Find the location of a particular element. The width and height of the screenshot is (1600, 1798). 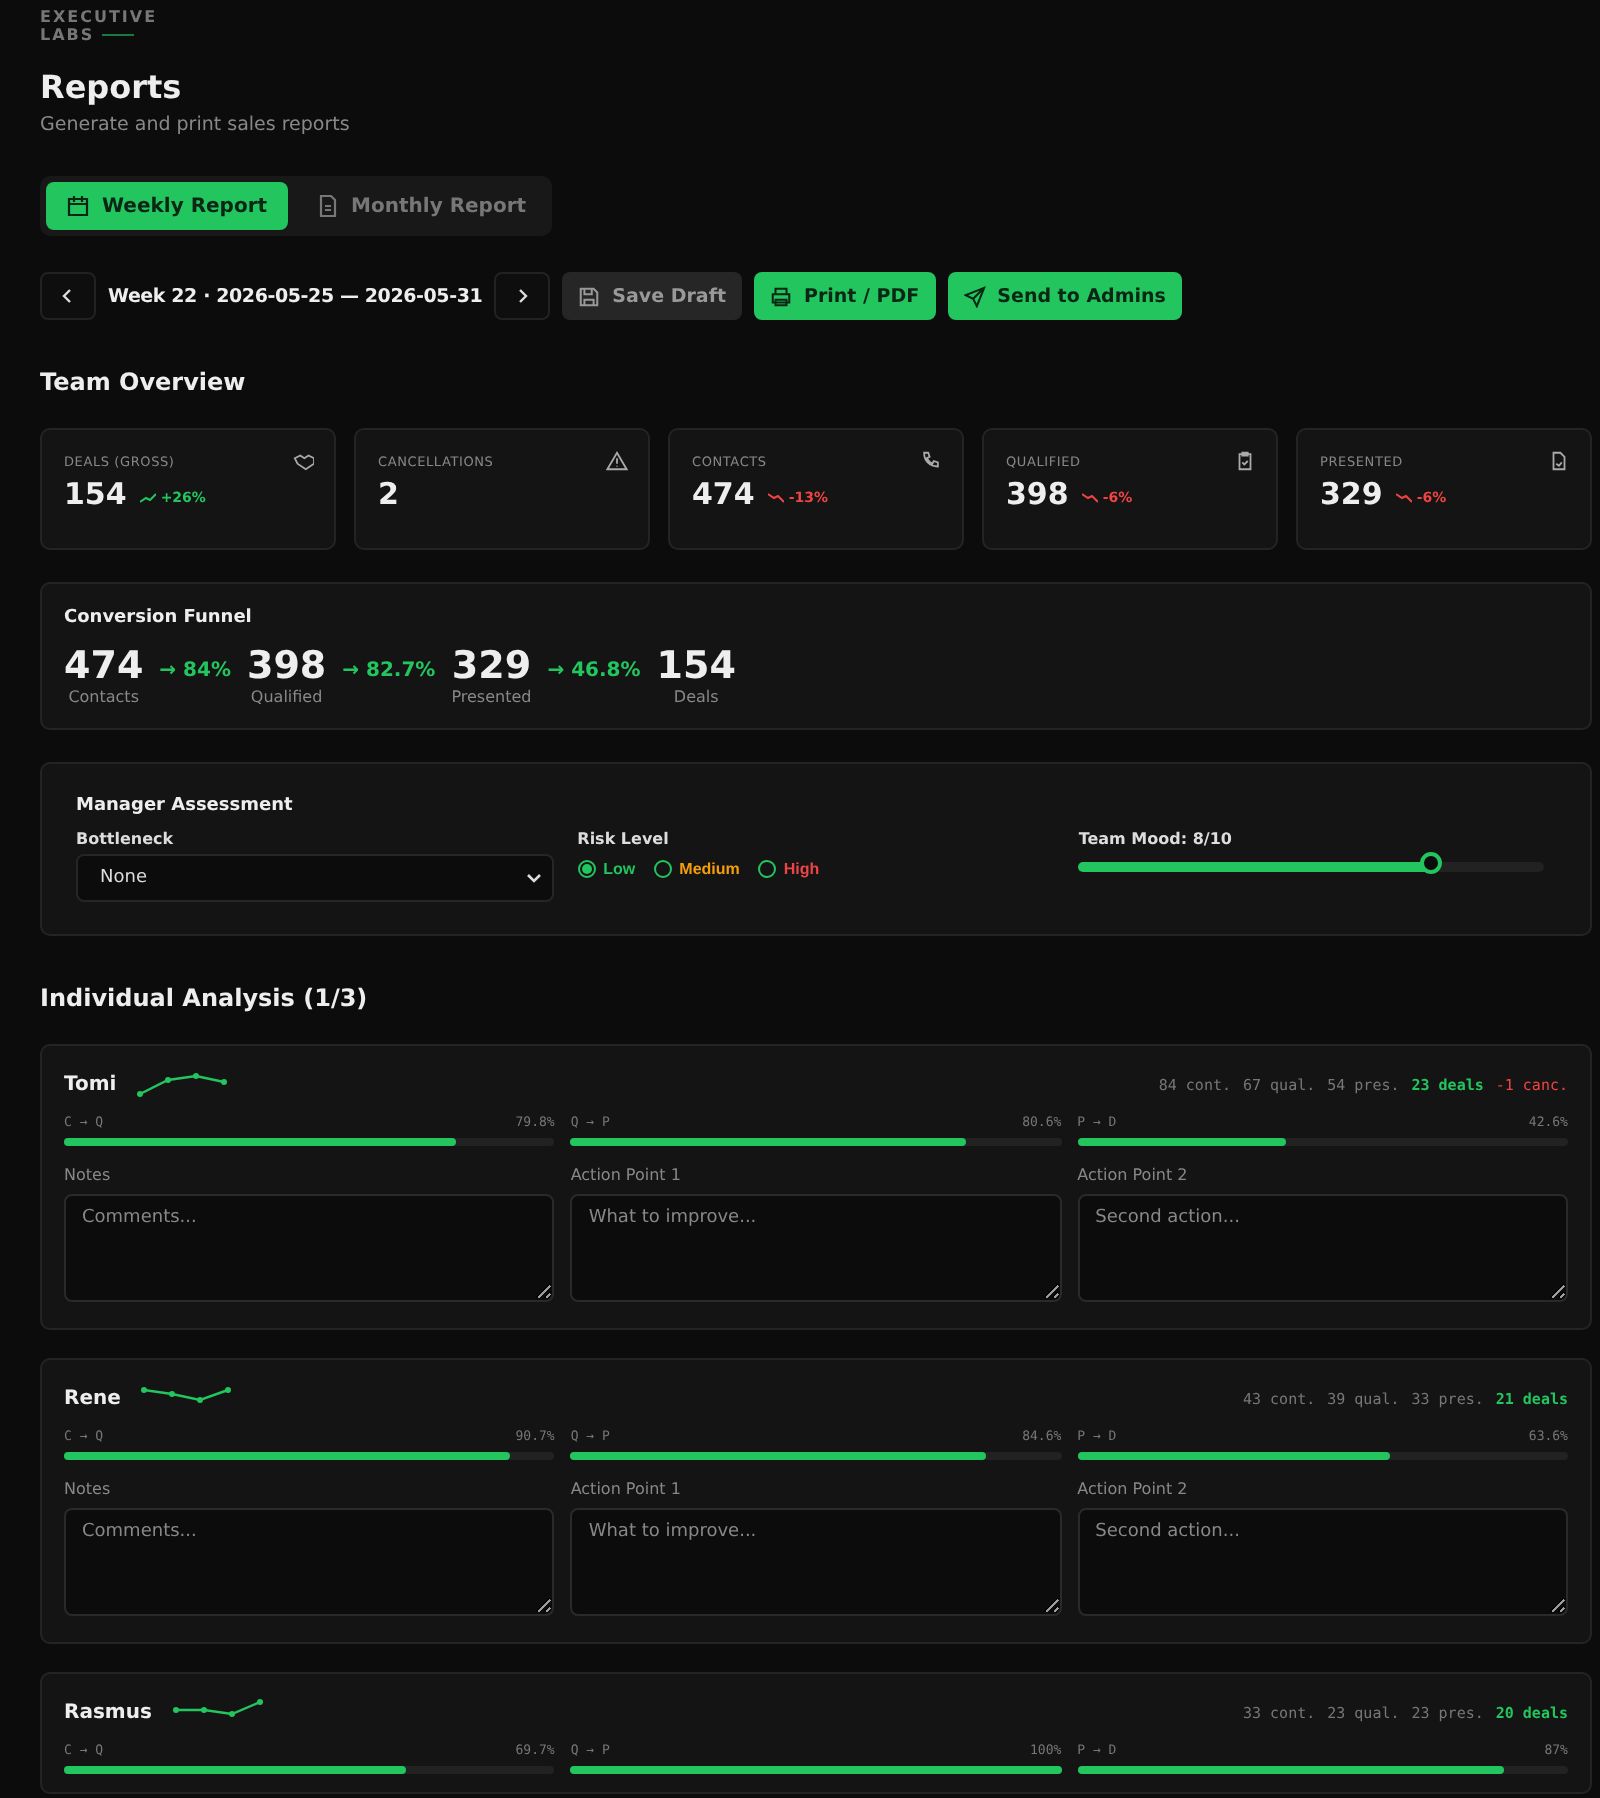

kpi-value: 154 is located at coordinates (95, 494).